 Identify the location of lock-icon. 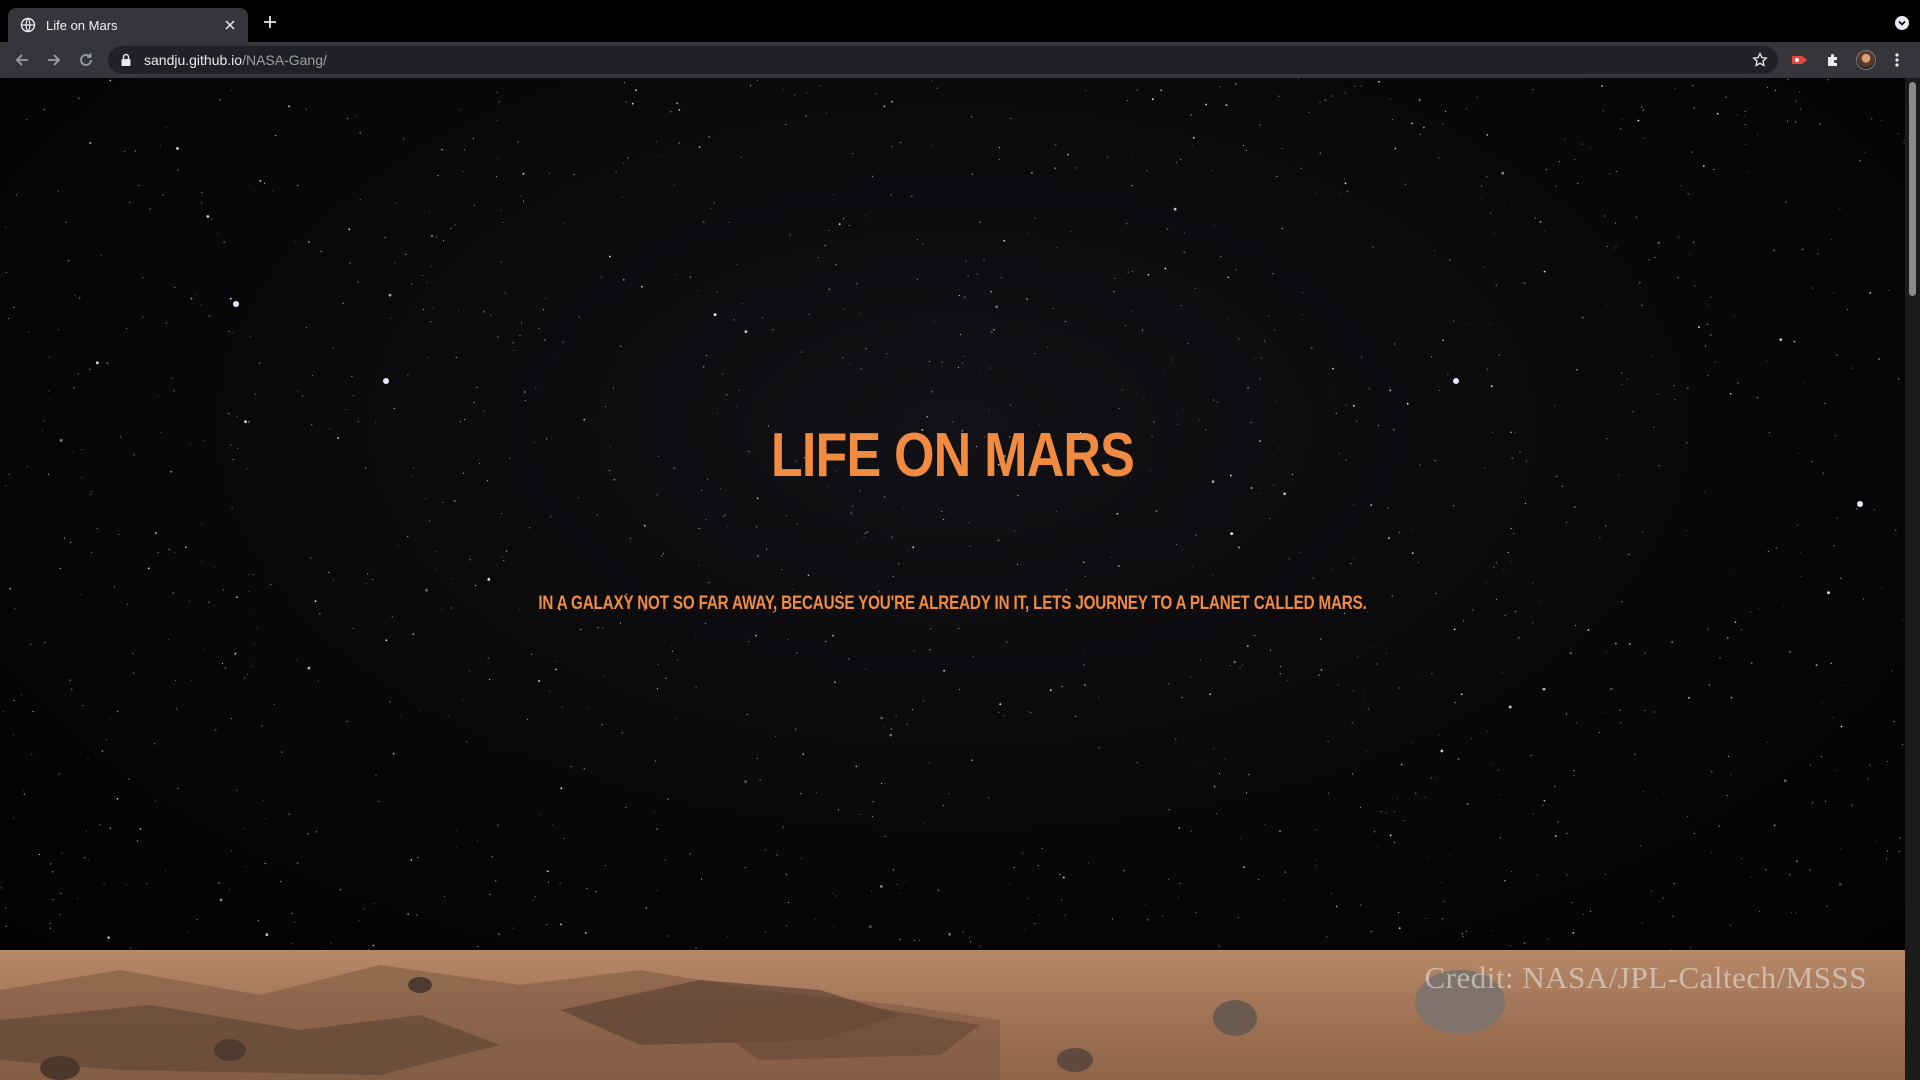
(126, 60).